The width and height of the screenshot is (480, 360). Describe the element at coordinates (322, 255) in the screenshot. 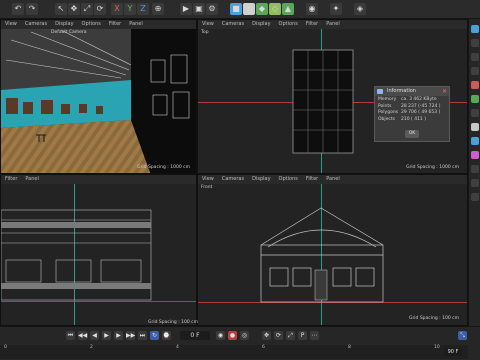

I see `front-elevation` at that location.